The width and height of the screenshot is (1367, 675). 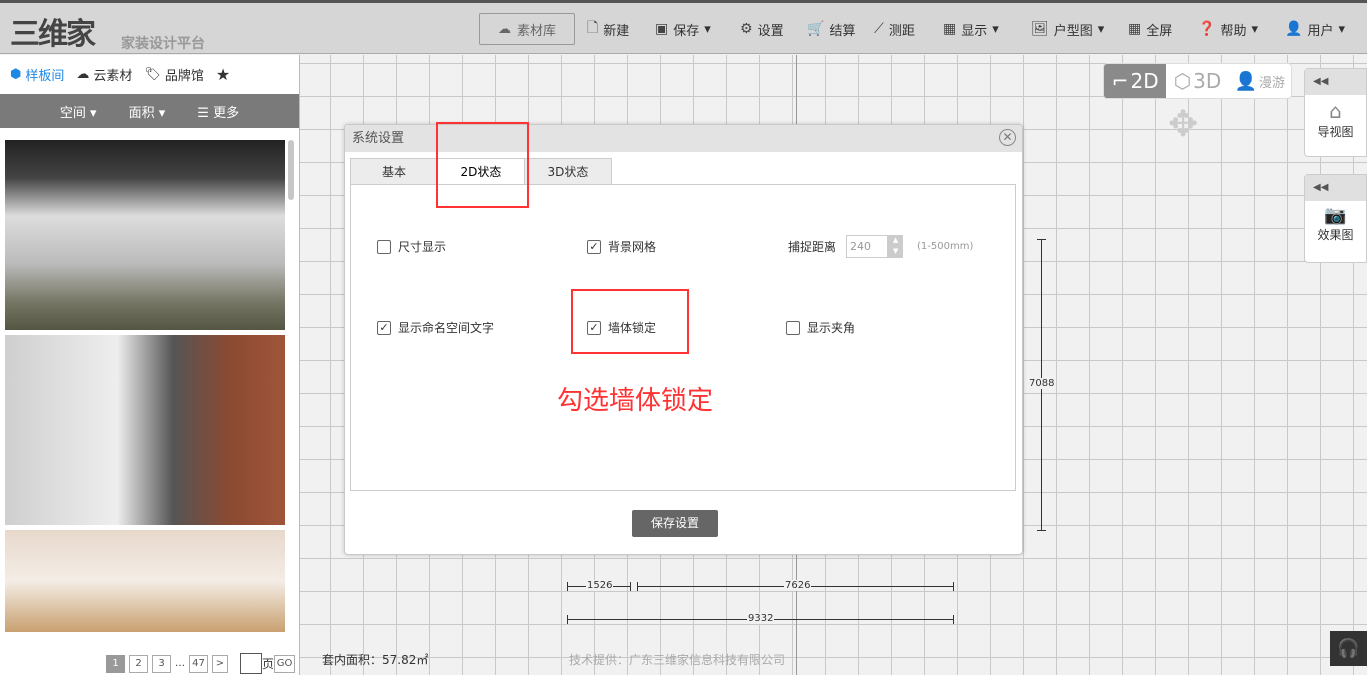 I want to click on ruler-icon: ⟋, so click(x=879, y=29).